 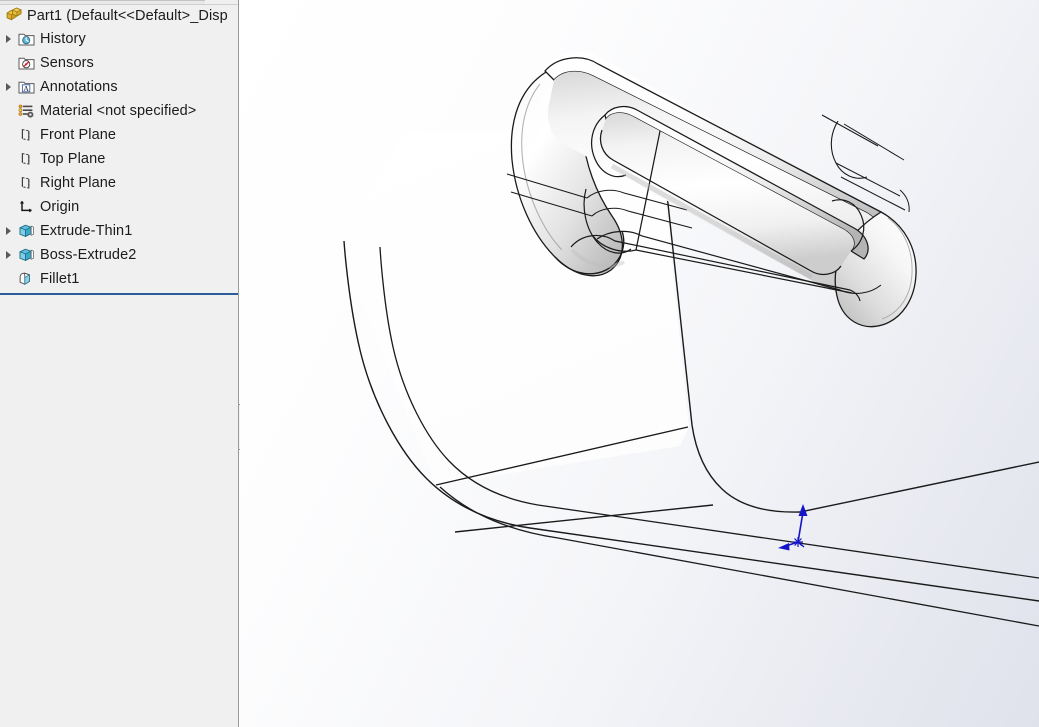 I want to click on seam-arc-right-cap, so click(x=904, y=201).